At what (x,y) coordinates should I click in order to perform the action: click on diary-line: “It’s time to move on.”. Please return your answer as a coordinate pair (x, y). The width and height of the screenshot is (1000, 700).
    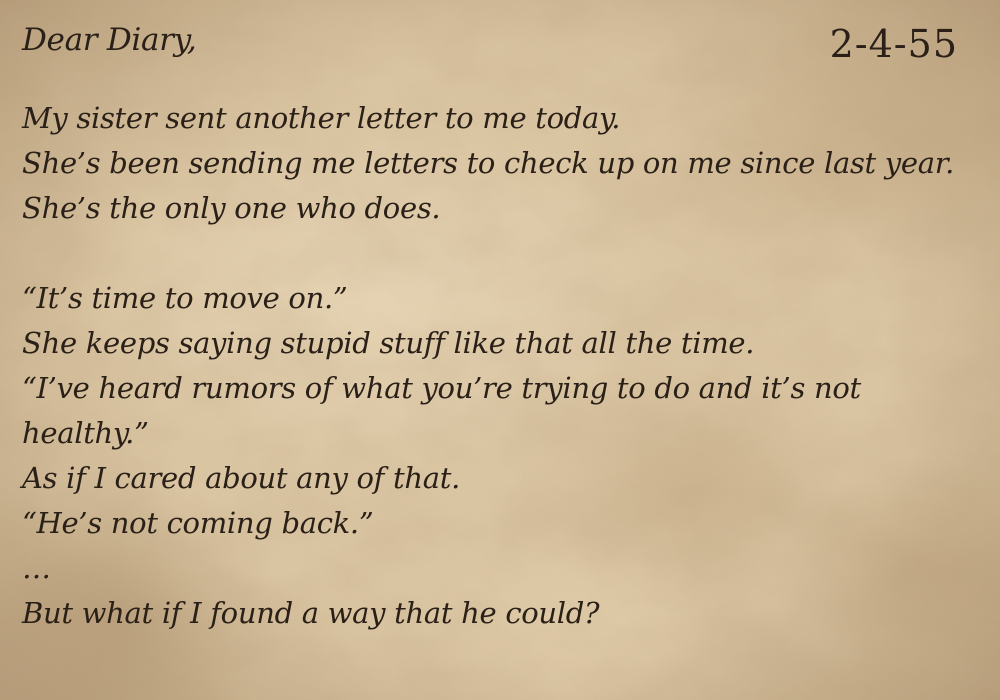
    Looking at the image, I should click on (185, 298).